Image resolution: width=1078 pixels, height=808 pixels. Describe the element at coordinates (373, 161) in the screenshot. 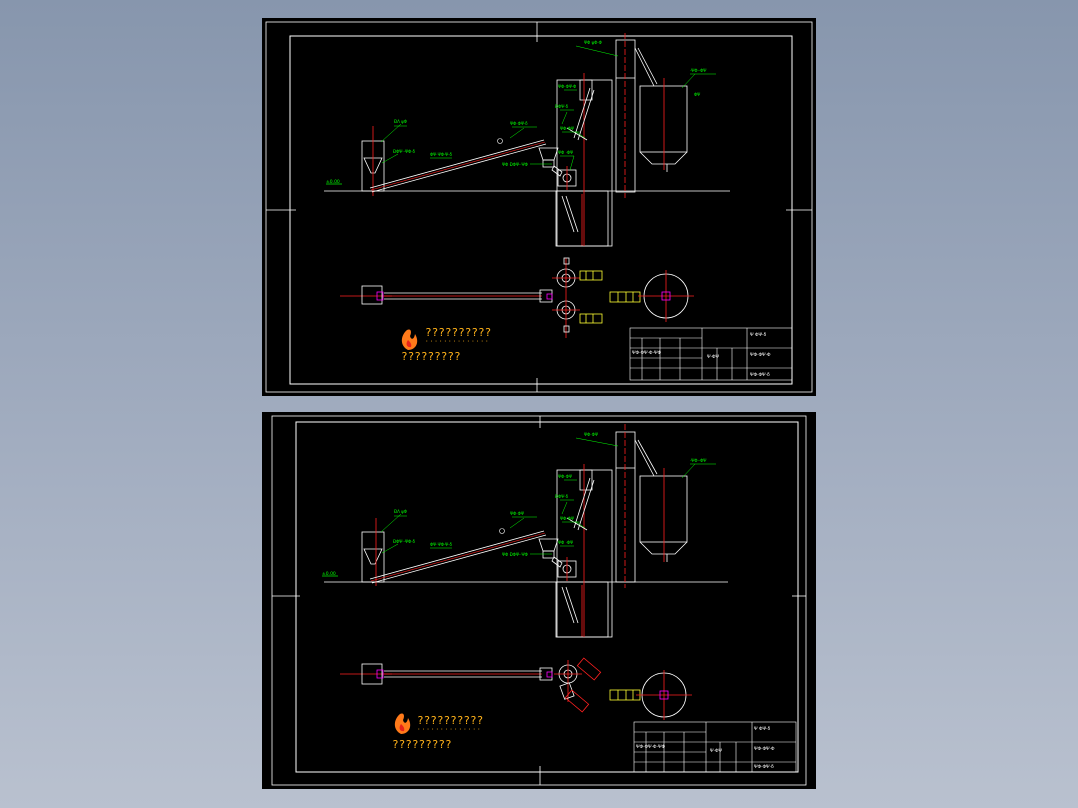

I see `feed-hopper` at that location.